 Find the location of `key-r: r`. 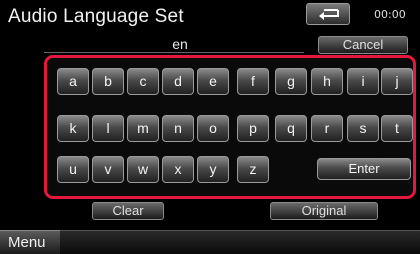

key-r: r is located at coordinates (327, 128).